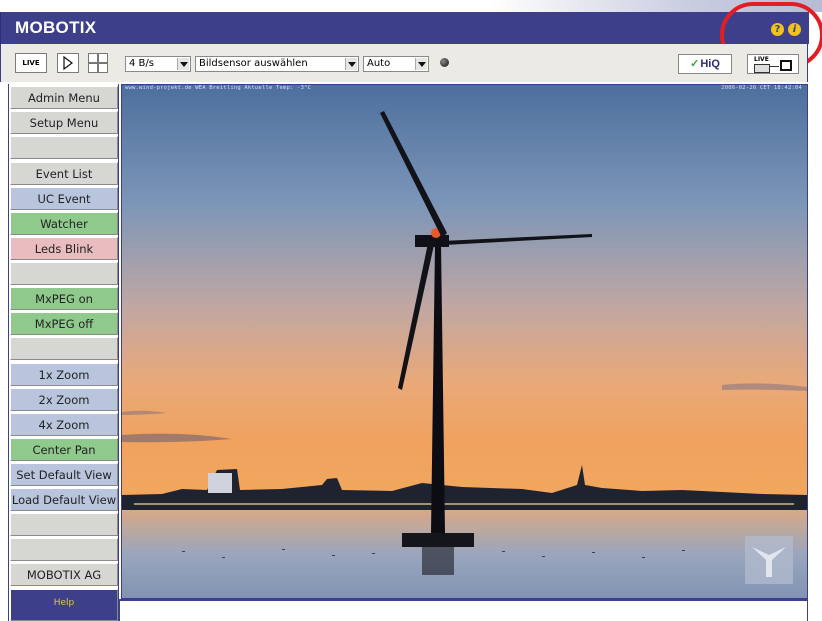 This screenshot has height=621, width=822. Describe the element at coordinates (761, 59) in the screenshot. I see `live-export-label: LIVE` at that location.